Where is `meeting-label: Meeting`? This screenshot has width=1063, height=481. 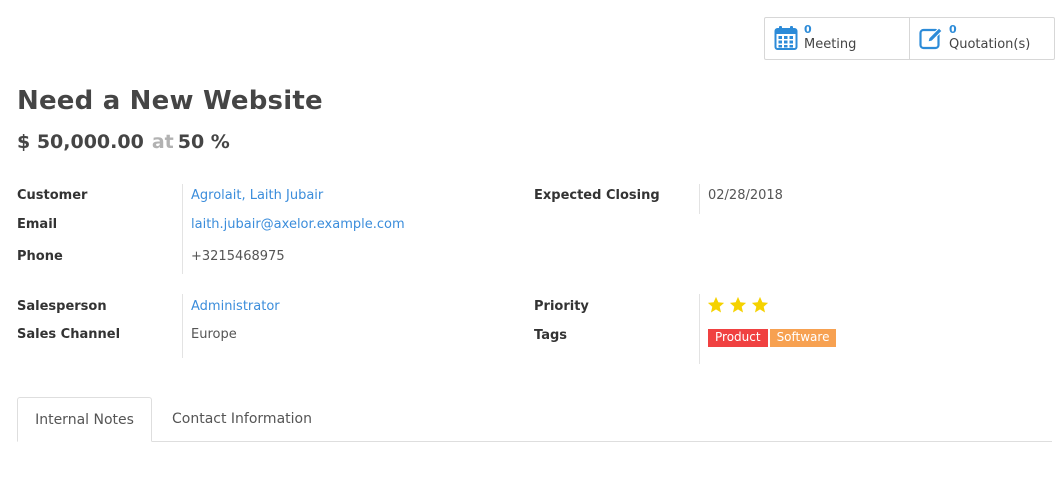 meeting-label: Meeting is located at coordinates (830, 44).